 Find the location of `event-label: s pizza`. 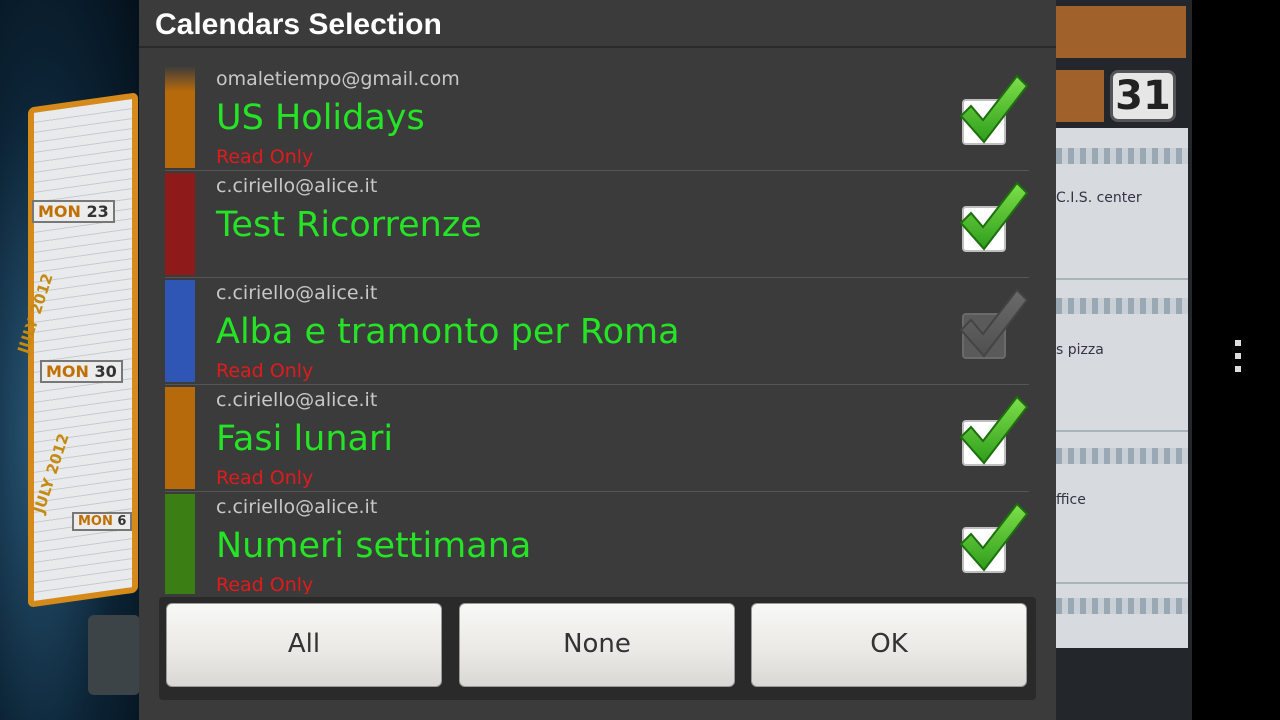

event-label: s pizza is located at coordinates (1080, 350).